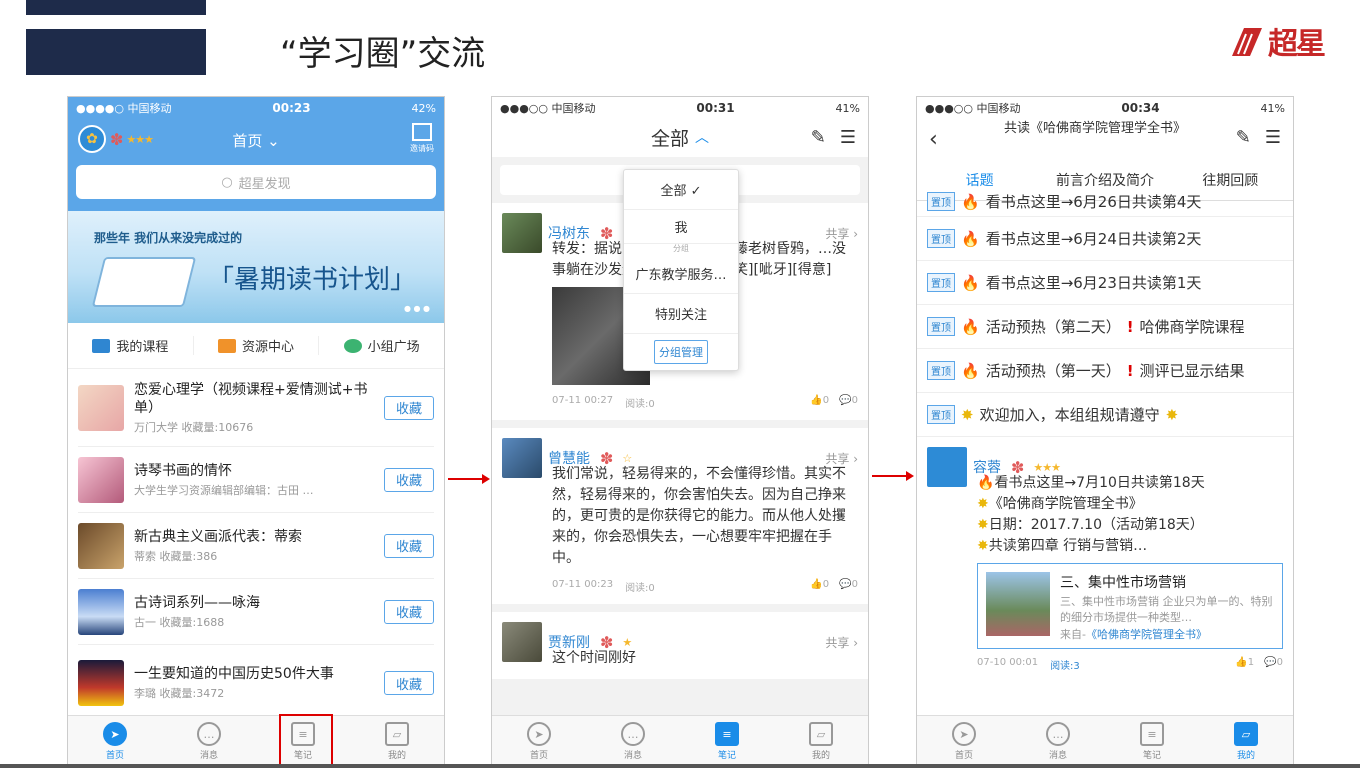 The image size is (1360, 768). Describe the element at coordinates (1251, 662) in the screenshot. I see `like-count: 1` at that location.